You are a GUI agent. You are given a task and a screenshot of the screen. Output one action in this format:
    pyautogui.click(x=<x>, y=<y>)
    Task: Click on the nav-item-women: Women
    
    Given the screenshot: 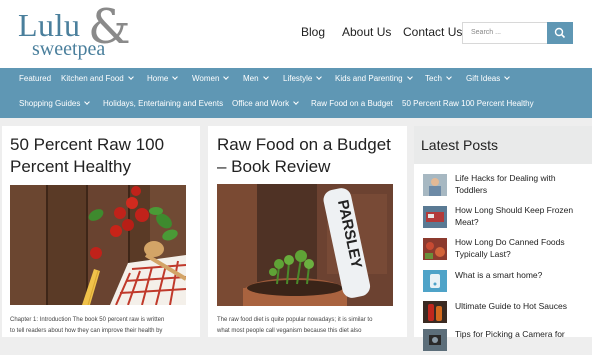 What is the action you would take?
    pyautogui.click(x=211, y=78)
    